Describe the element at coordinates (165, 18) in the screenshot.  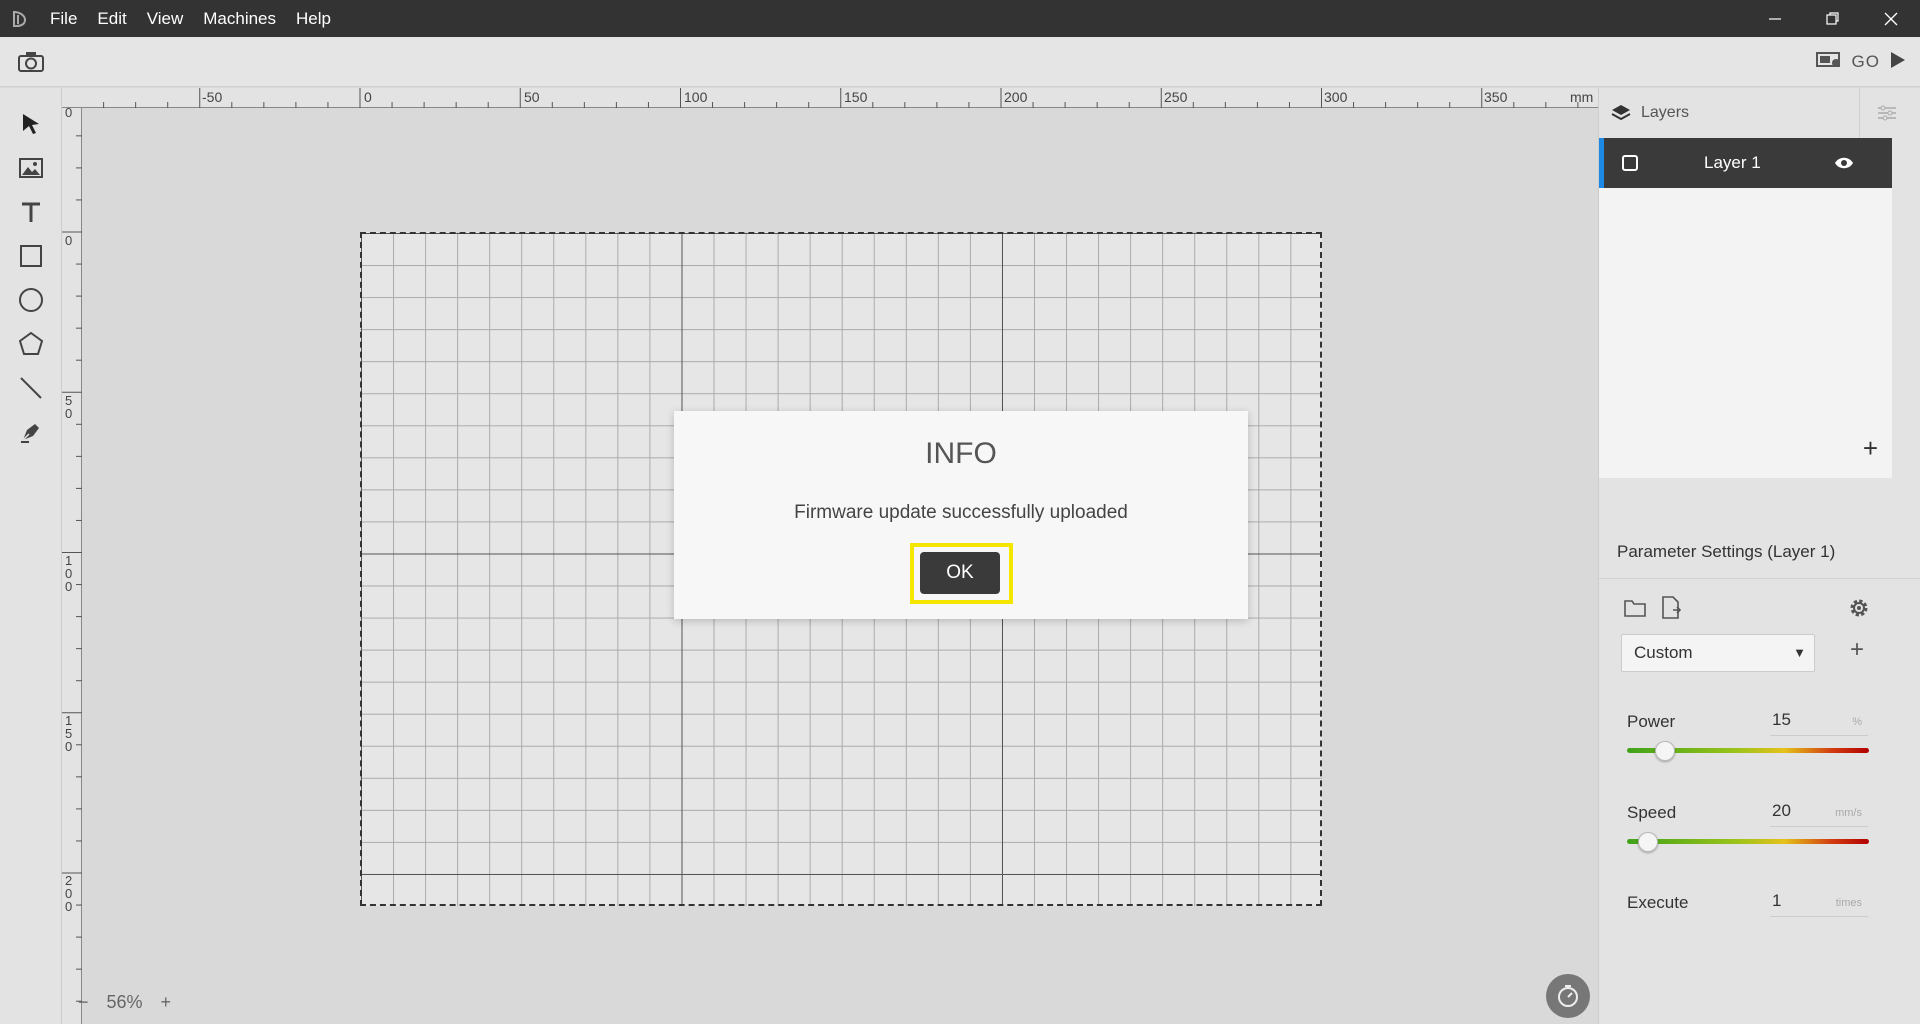
I see `menu-view: View` at that location.